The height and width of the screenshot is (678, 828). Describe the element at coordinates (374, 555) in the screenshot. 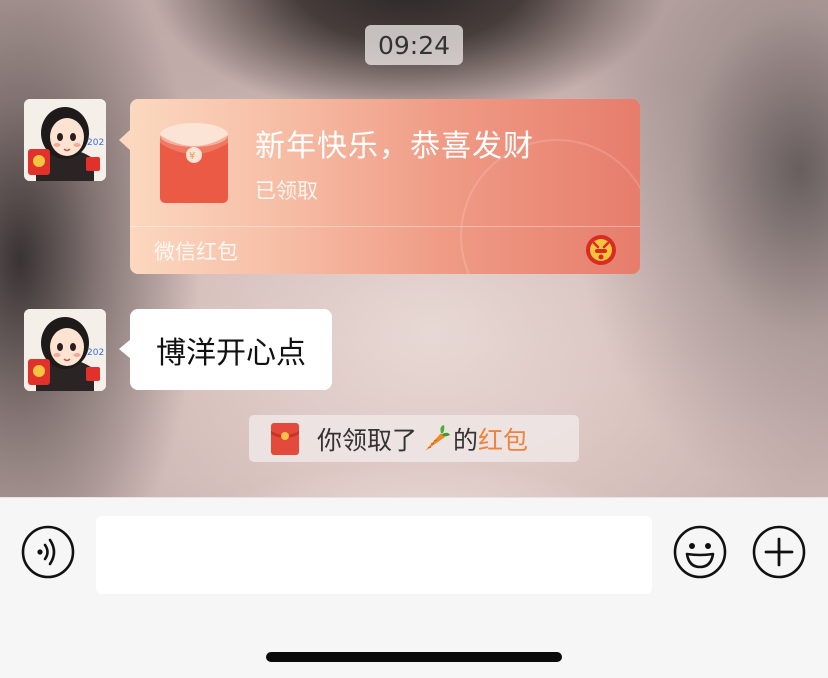

I see `message-input` at that location.